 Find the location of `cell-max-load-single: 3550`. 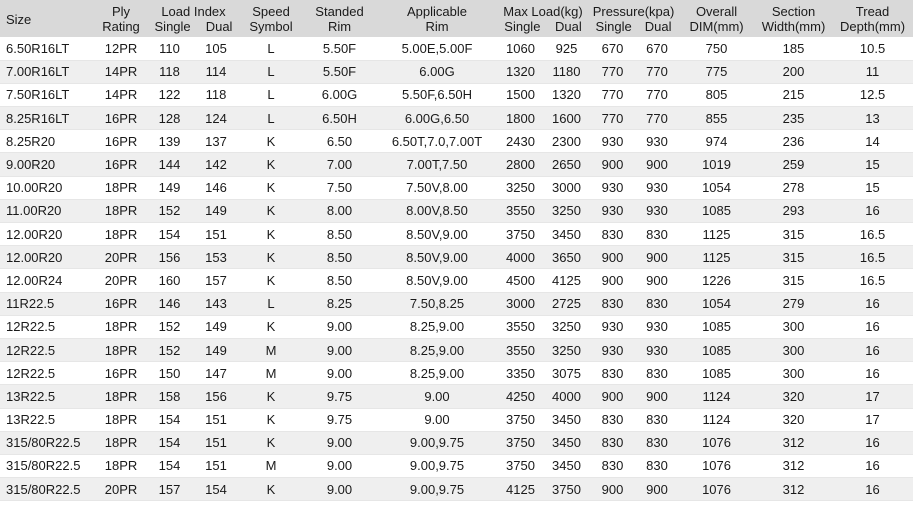

cell-max-load-single: 3550 is located at coordinates (520, 211).